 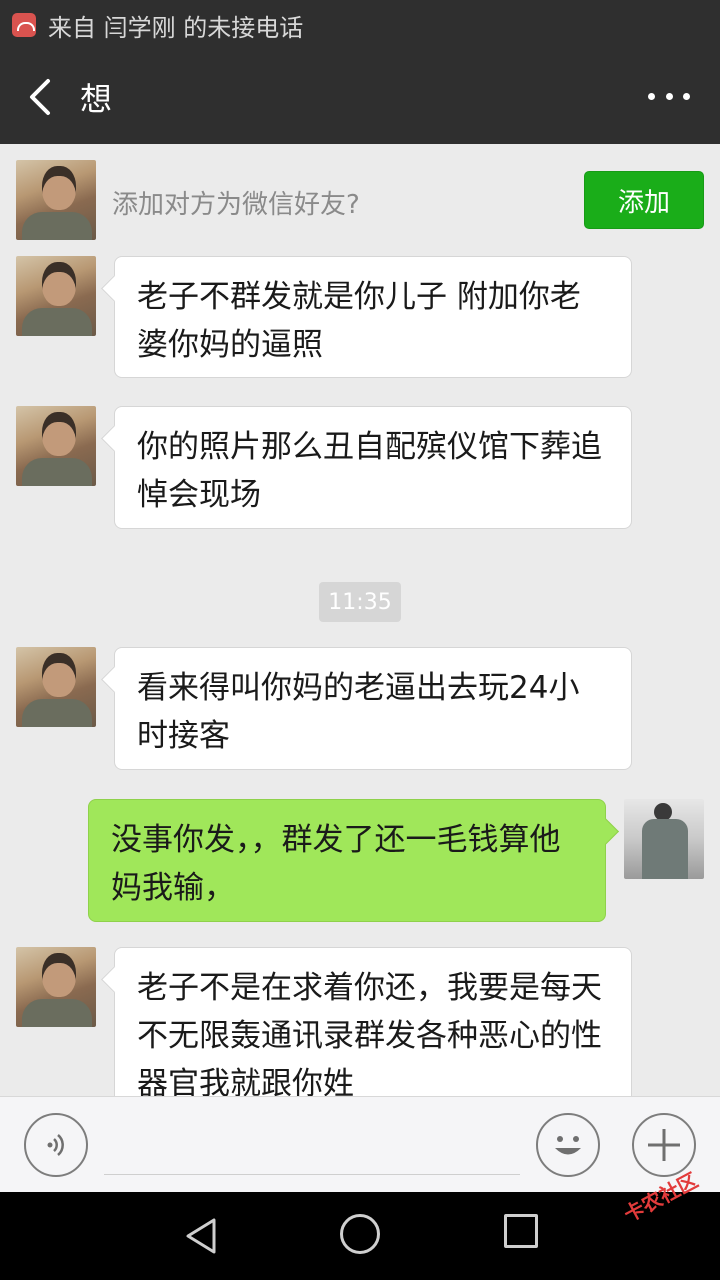 I want to click on smiley-icon, so click(x=568, y=1145).